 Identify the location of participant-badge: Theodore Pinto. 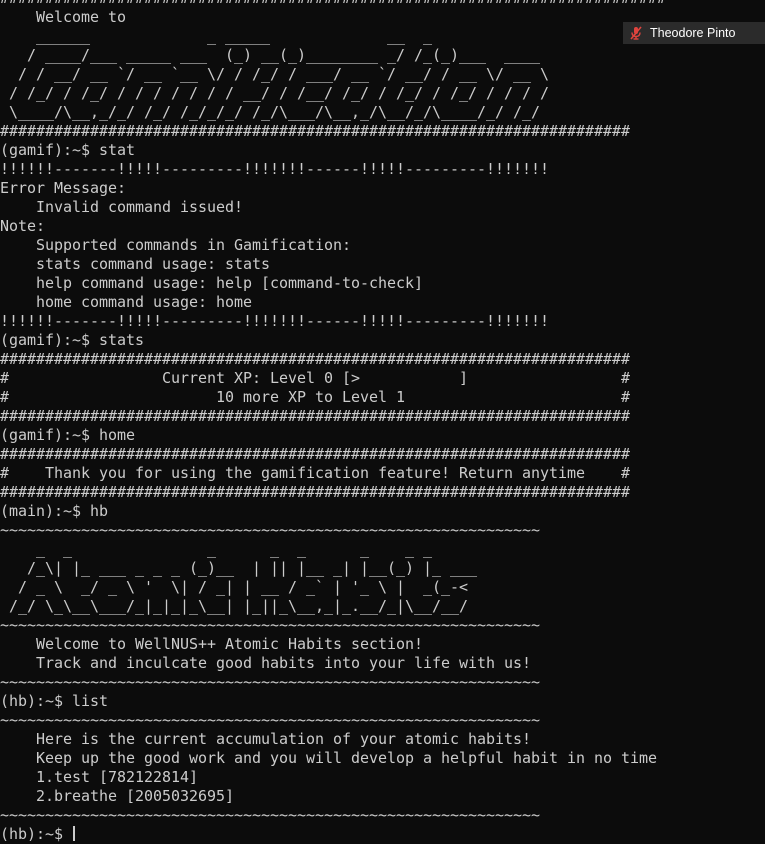
(694, 33).